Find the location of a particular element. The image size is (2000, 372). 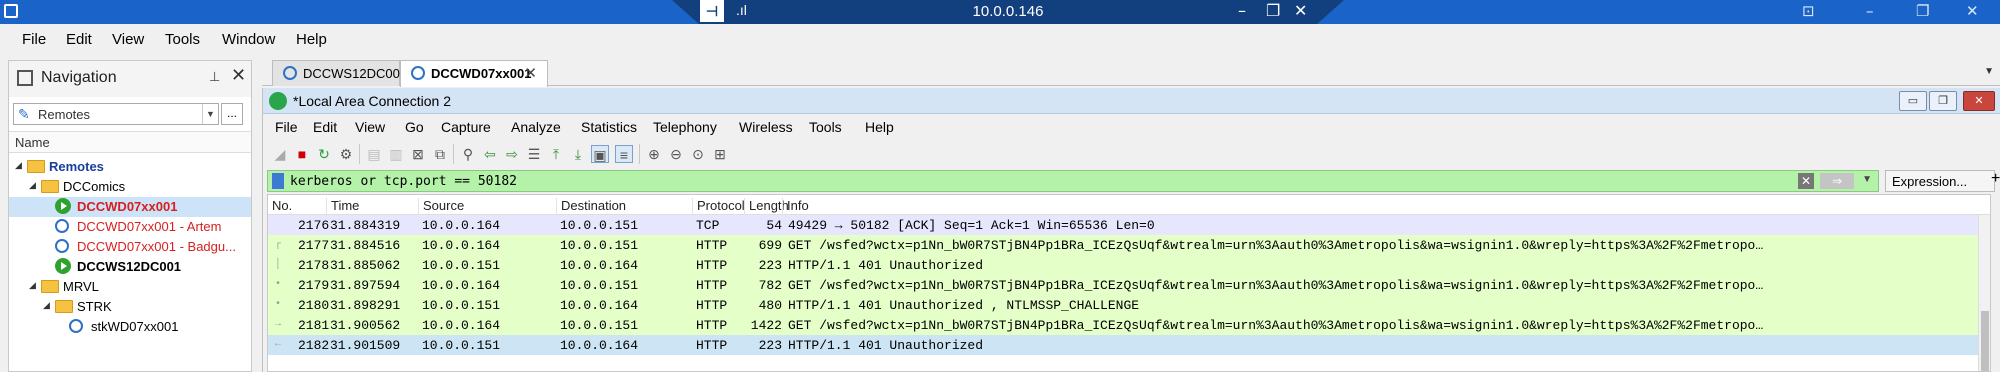

column-time: Time is located at coordinates (342, 206).